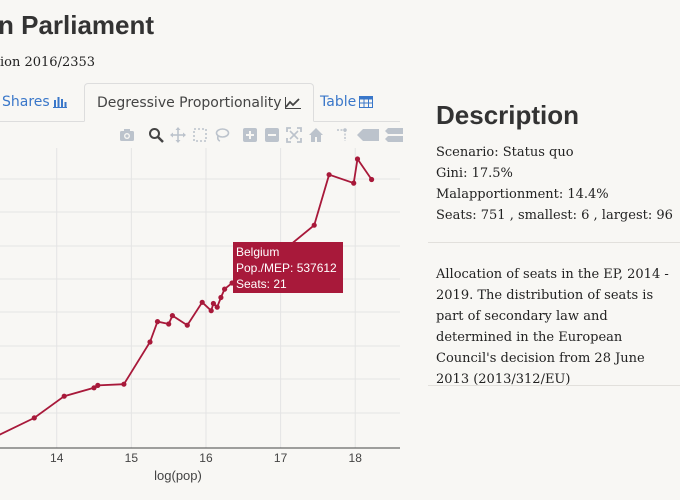 The width and height of the screenshot is (680, 500). I want to click on x-tick-labels: 14 15 16 17 18, so click(206, 458).